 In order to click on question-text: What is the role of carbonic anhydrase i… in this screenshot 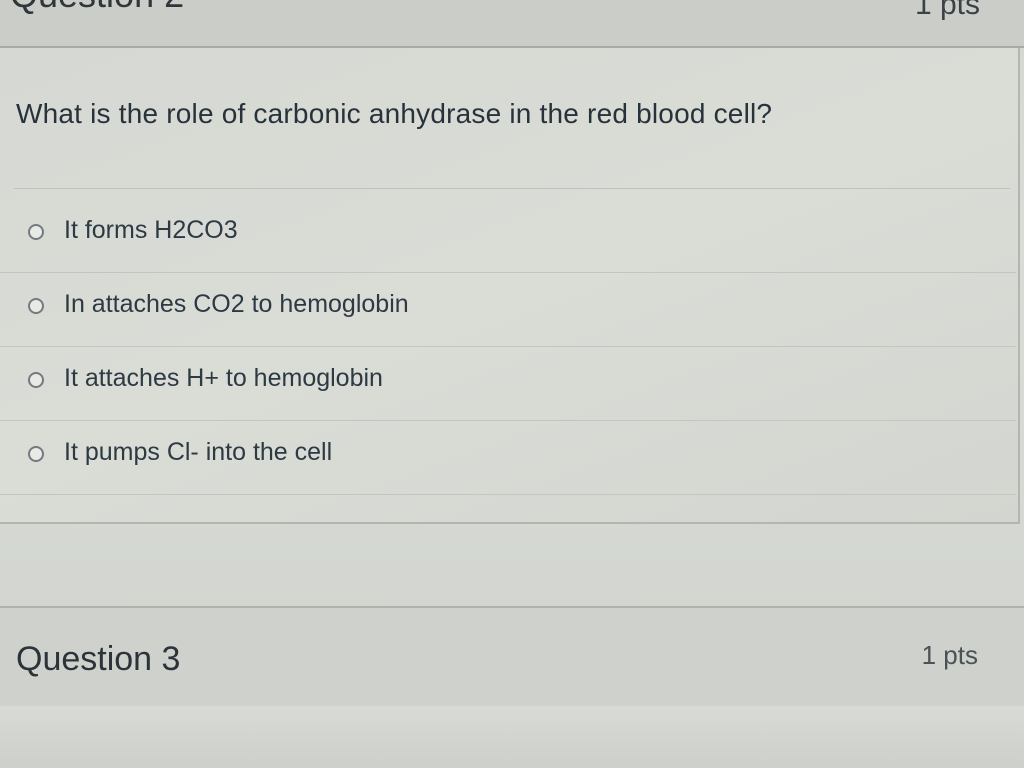, I will do `click(394, 113)`.